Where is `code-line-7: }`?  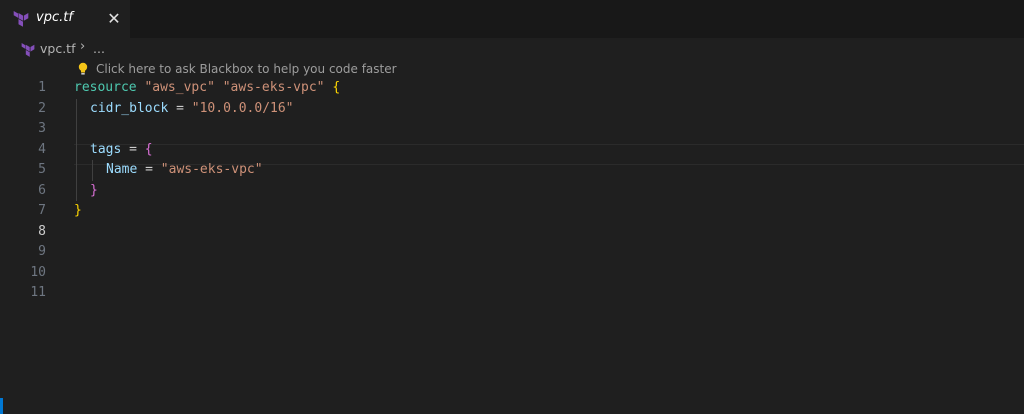 code-line-7: } is located at coordinates (78, 211).